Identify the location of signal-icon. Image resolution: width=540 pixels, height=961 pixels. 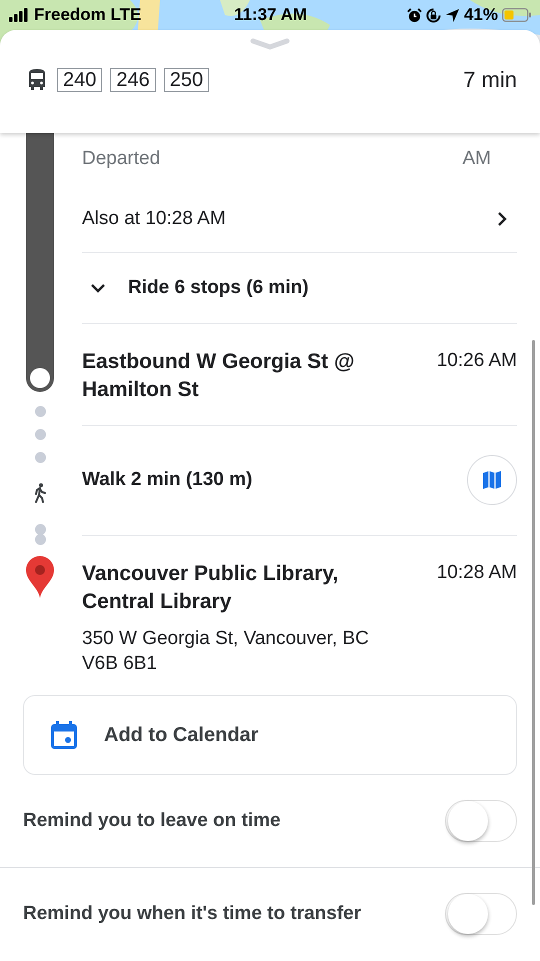
(19, 15).